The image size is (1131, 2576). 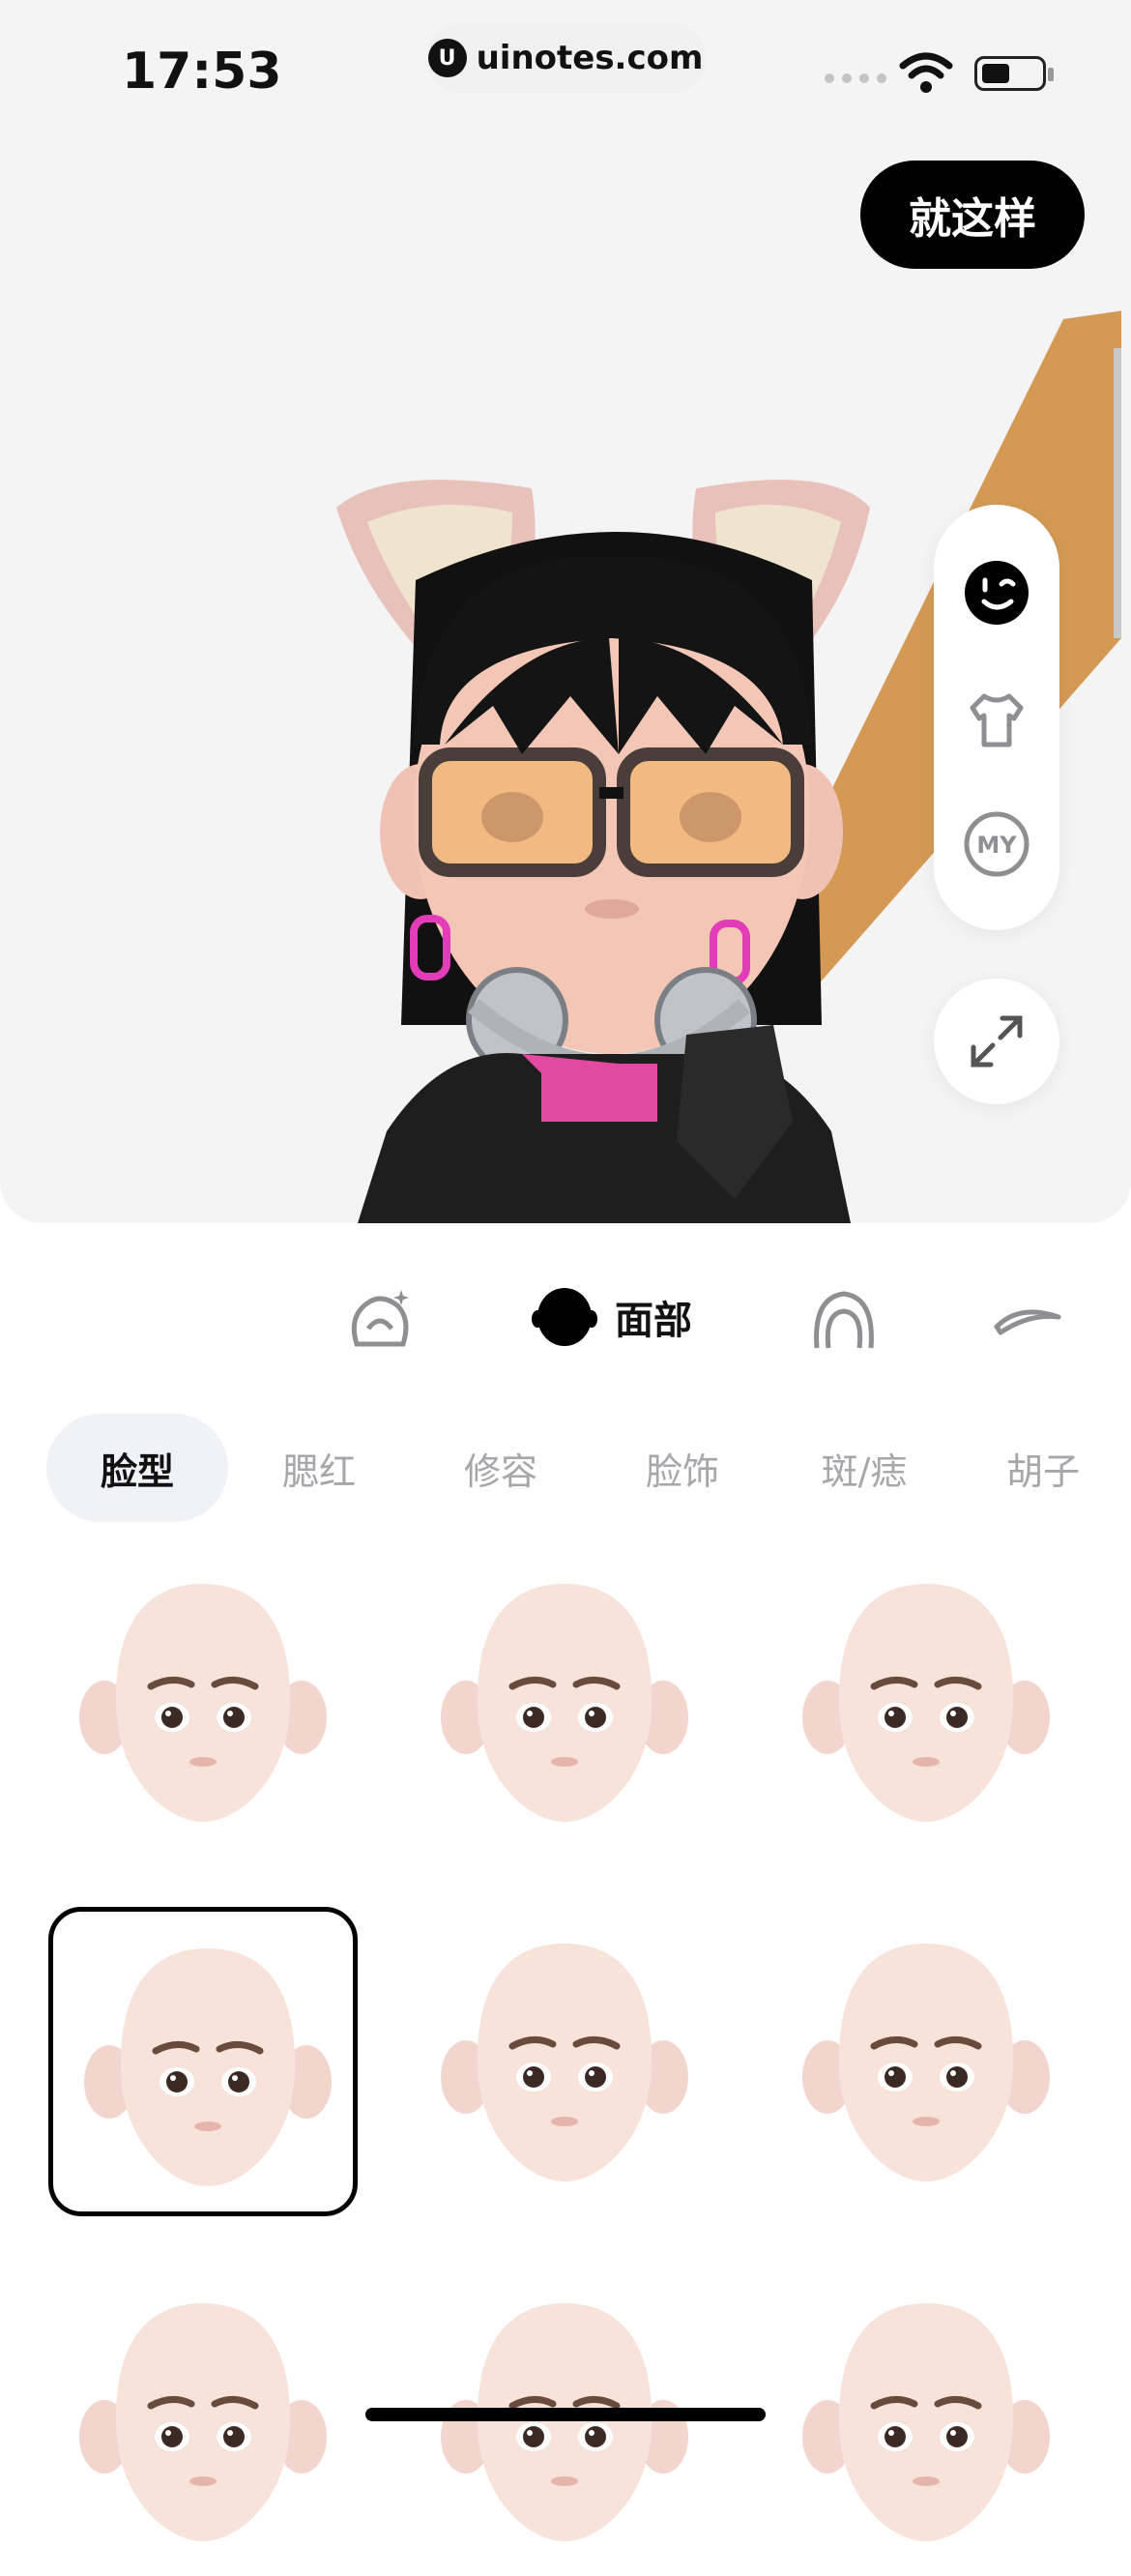 I want to click on side-toolbar: MY, so click(x=996, y=717).